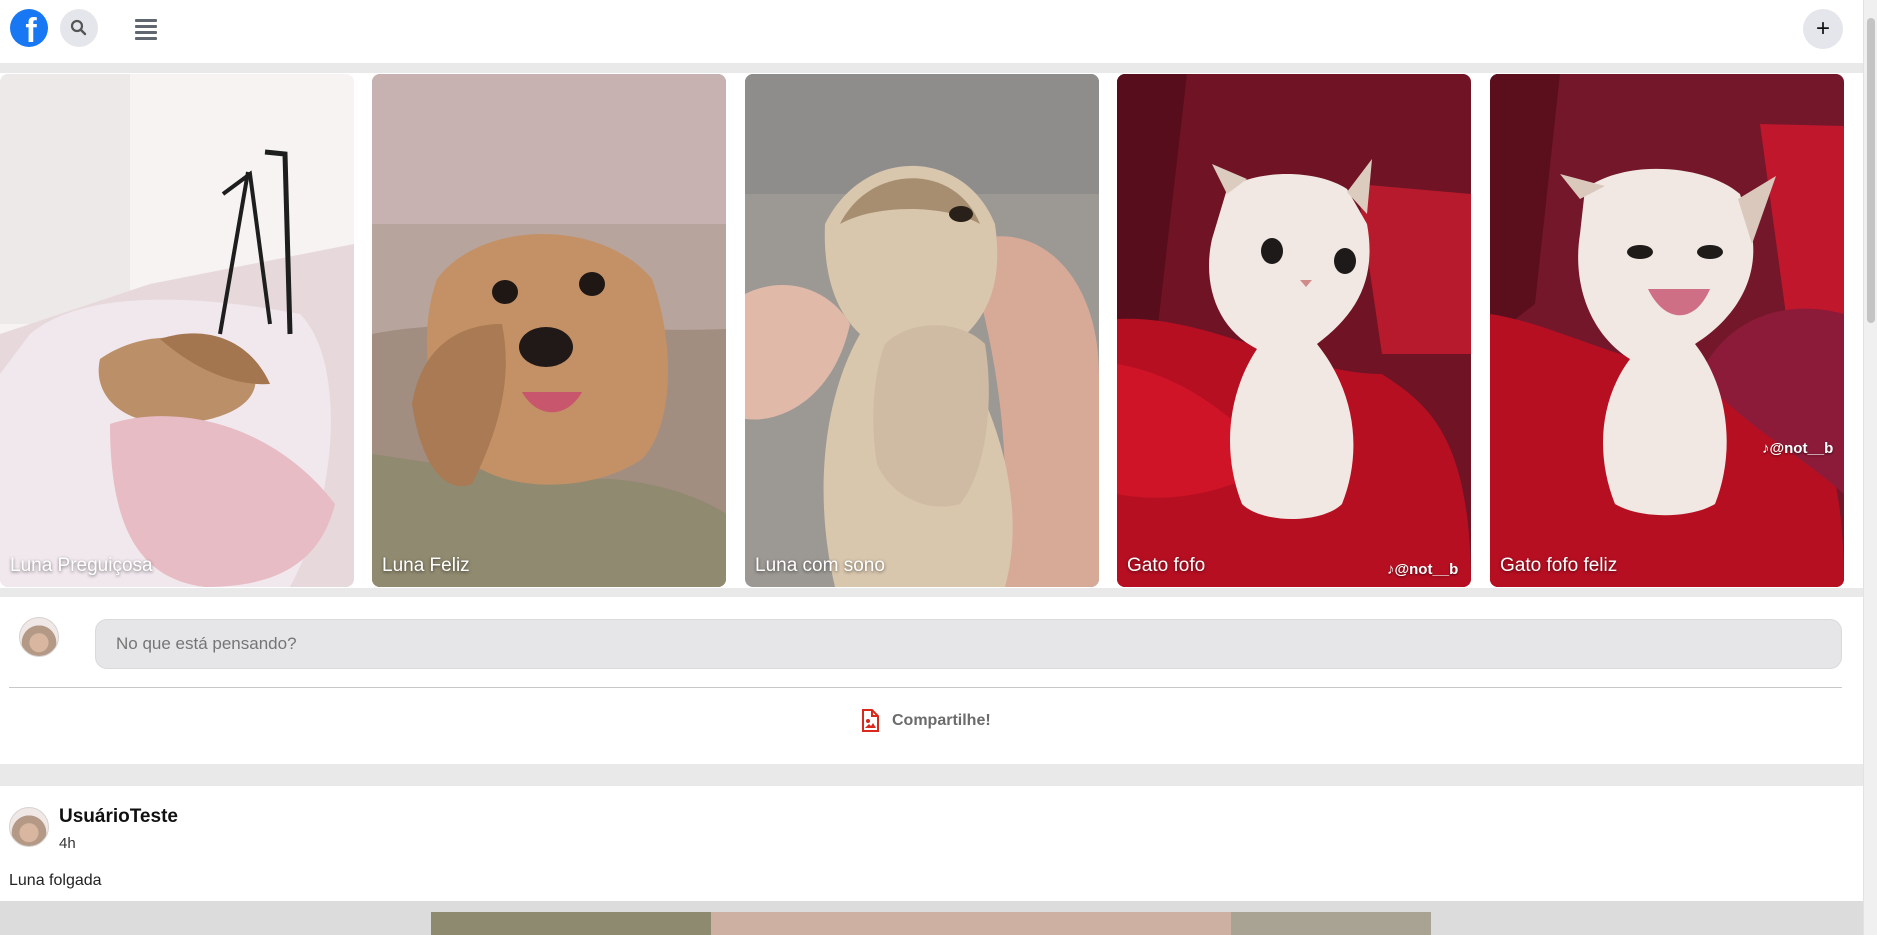 The width and height of the screenshot is (1877, 935). I want to click on facebook-logo: f, so click(29, 28).